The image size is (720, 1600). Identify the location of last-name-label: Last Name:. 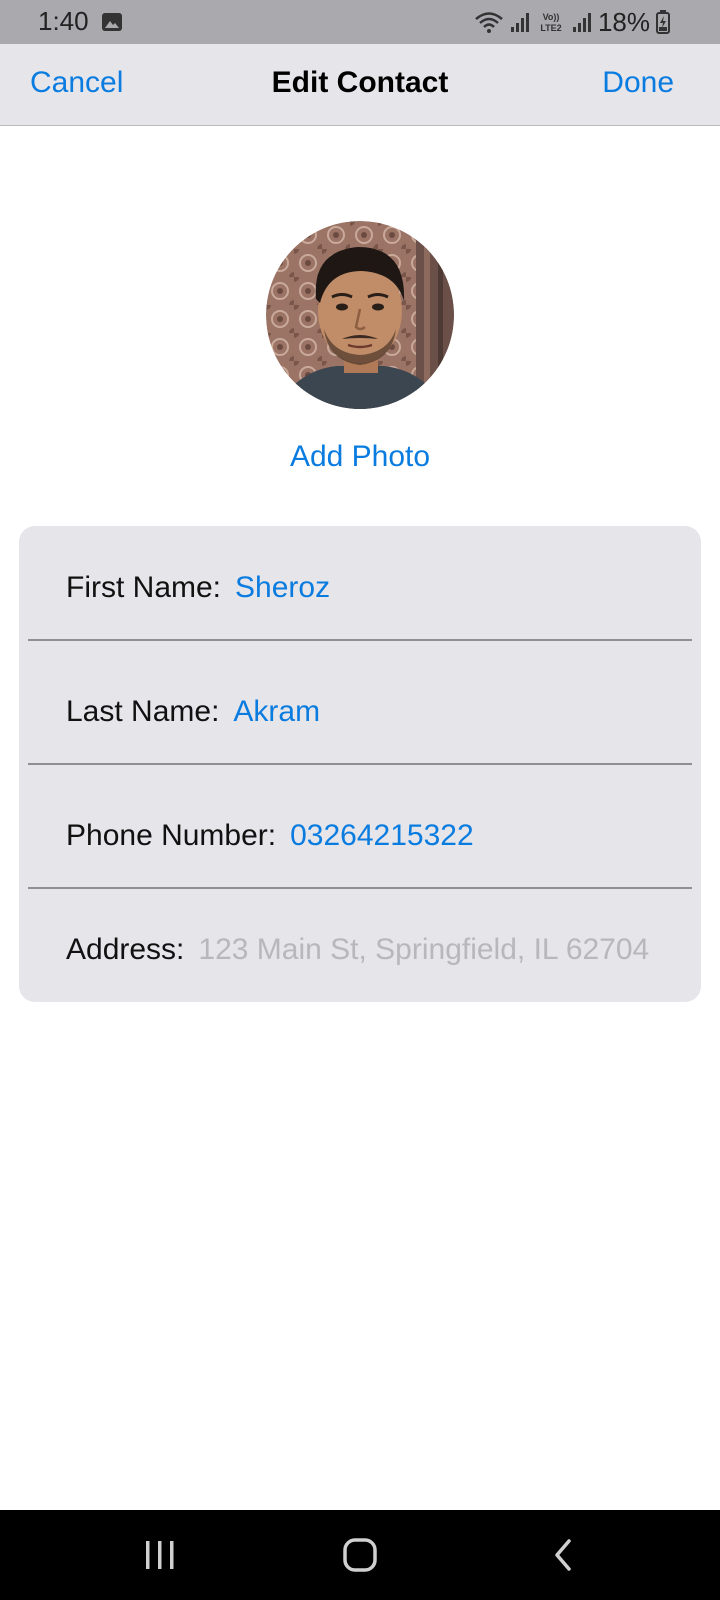
(143, 711).